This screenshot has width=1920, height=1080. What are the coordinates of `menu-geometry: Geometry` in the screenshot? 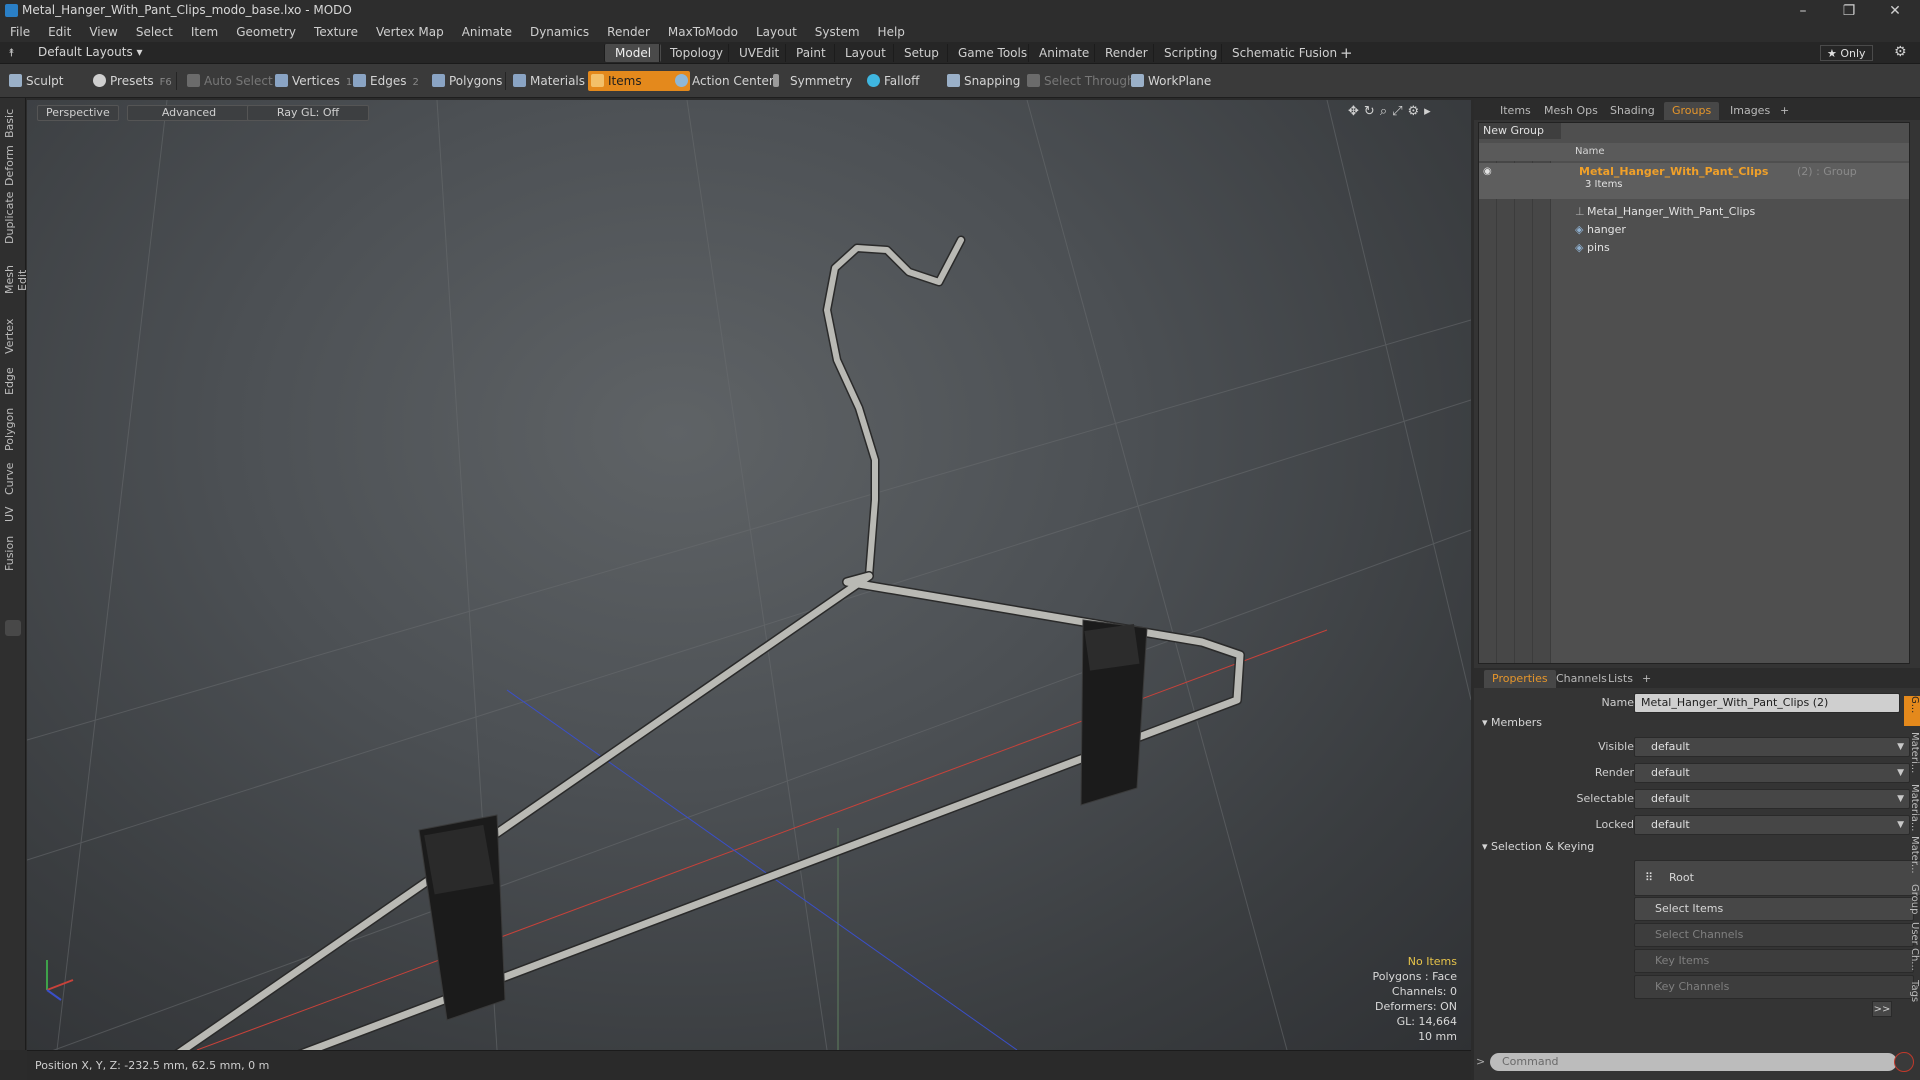 It's located at (265, 32).